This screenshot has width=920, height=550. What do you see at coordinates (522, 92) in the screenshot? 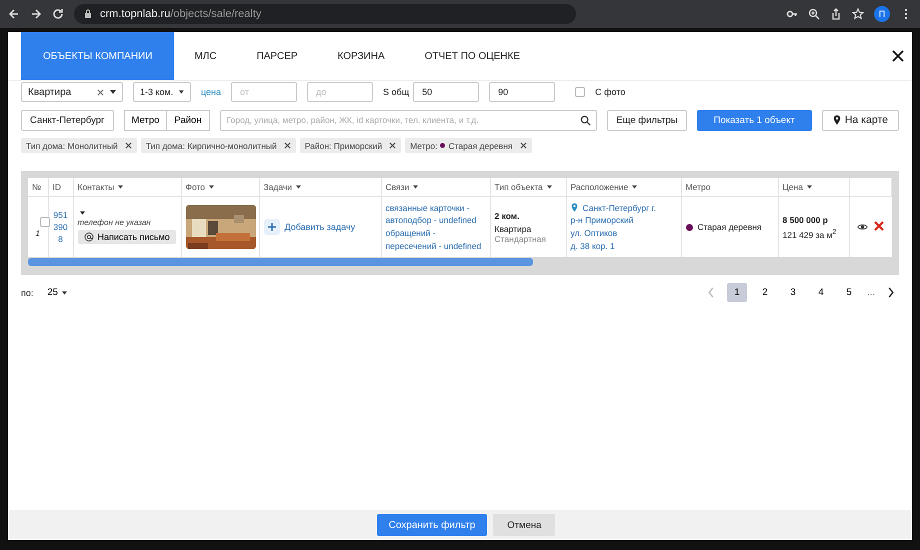
I see `area-to-field: 90` at bounding box center [522, 92].